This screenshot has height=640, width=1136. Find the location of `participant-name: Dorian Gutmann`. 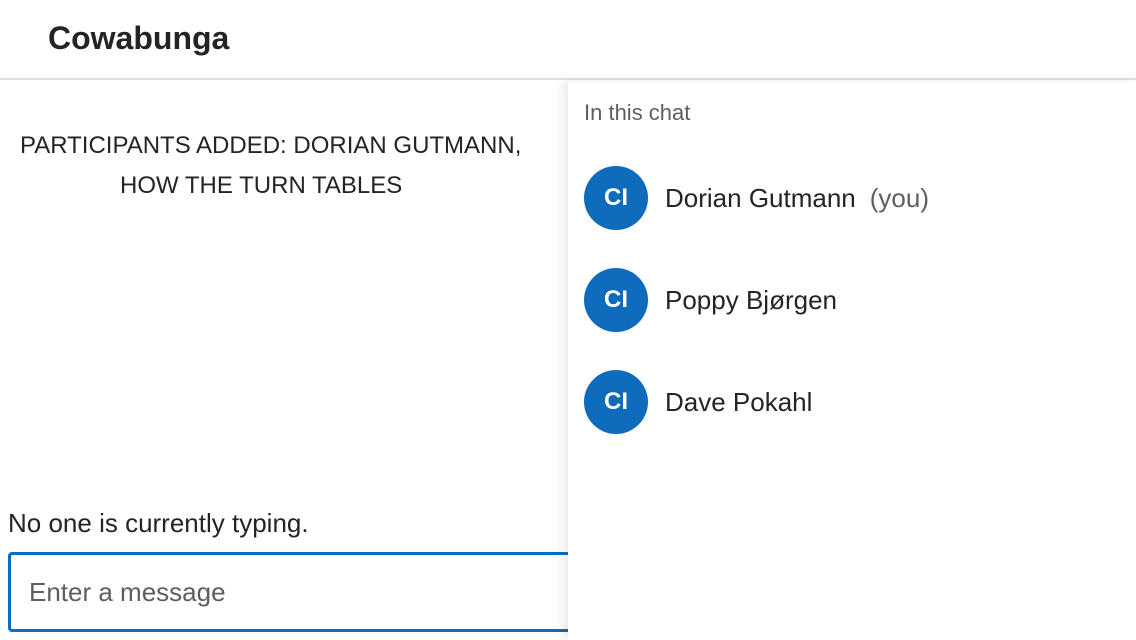

participant-name: Dorian Gutmann is located at coordinates (760, 197).